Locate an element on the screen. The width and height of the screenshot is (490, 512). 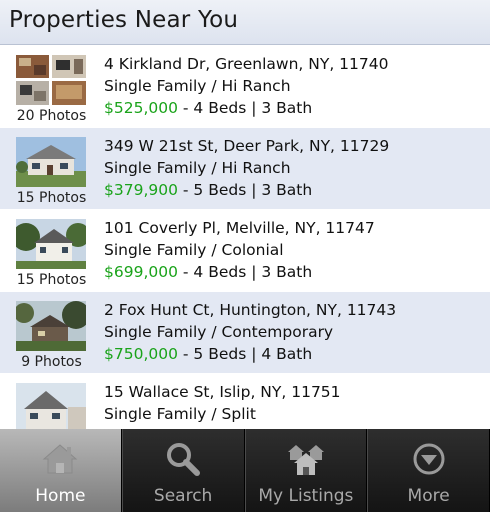
tab-label: Home is located at coordinates (60, 496).